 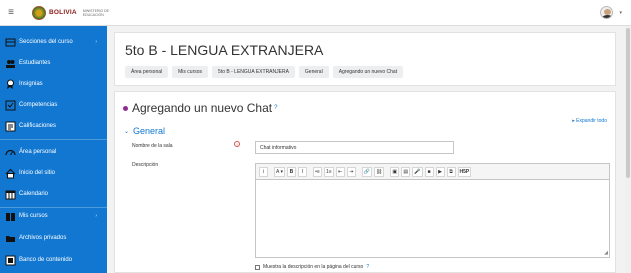 I want to click on sidebar-item-private-files: Archivos privados, so click(x=53, y=238).